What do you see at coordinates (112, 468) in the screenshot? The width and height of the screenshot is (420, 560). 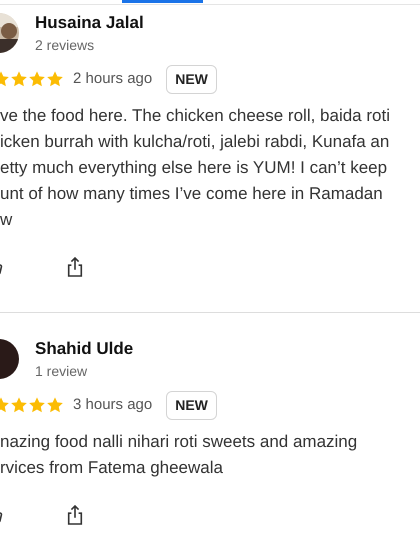 I see `review-text: rvices from Fatema gheewala` at bounding box center [112, 468].